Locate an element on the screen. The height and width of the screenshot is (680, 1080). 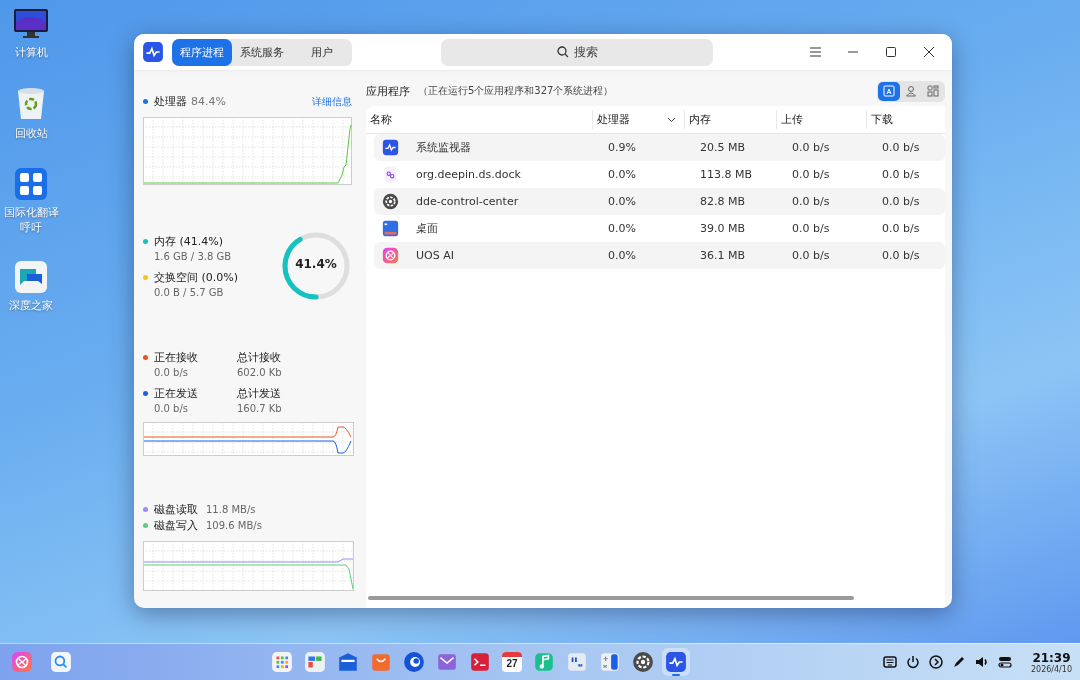
chat-bubbles-icon is located at coordinates (31, 277).